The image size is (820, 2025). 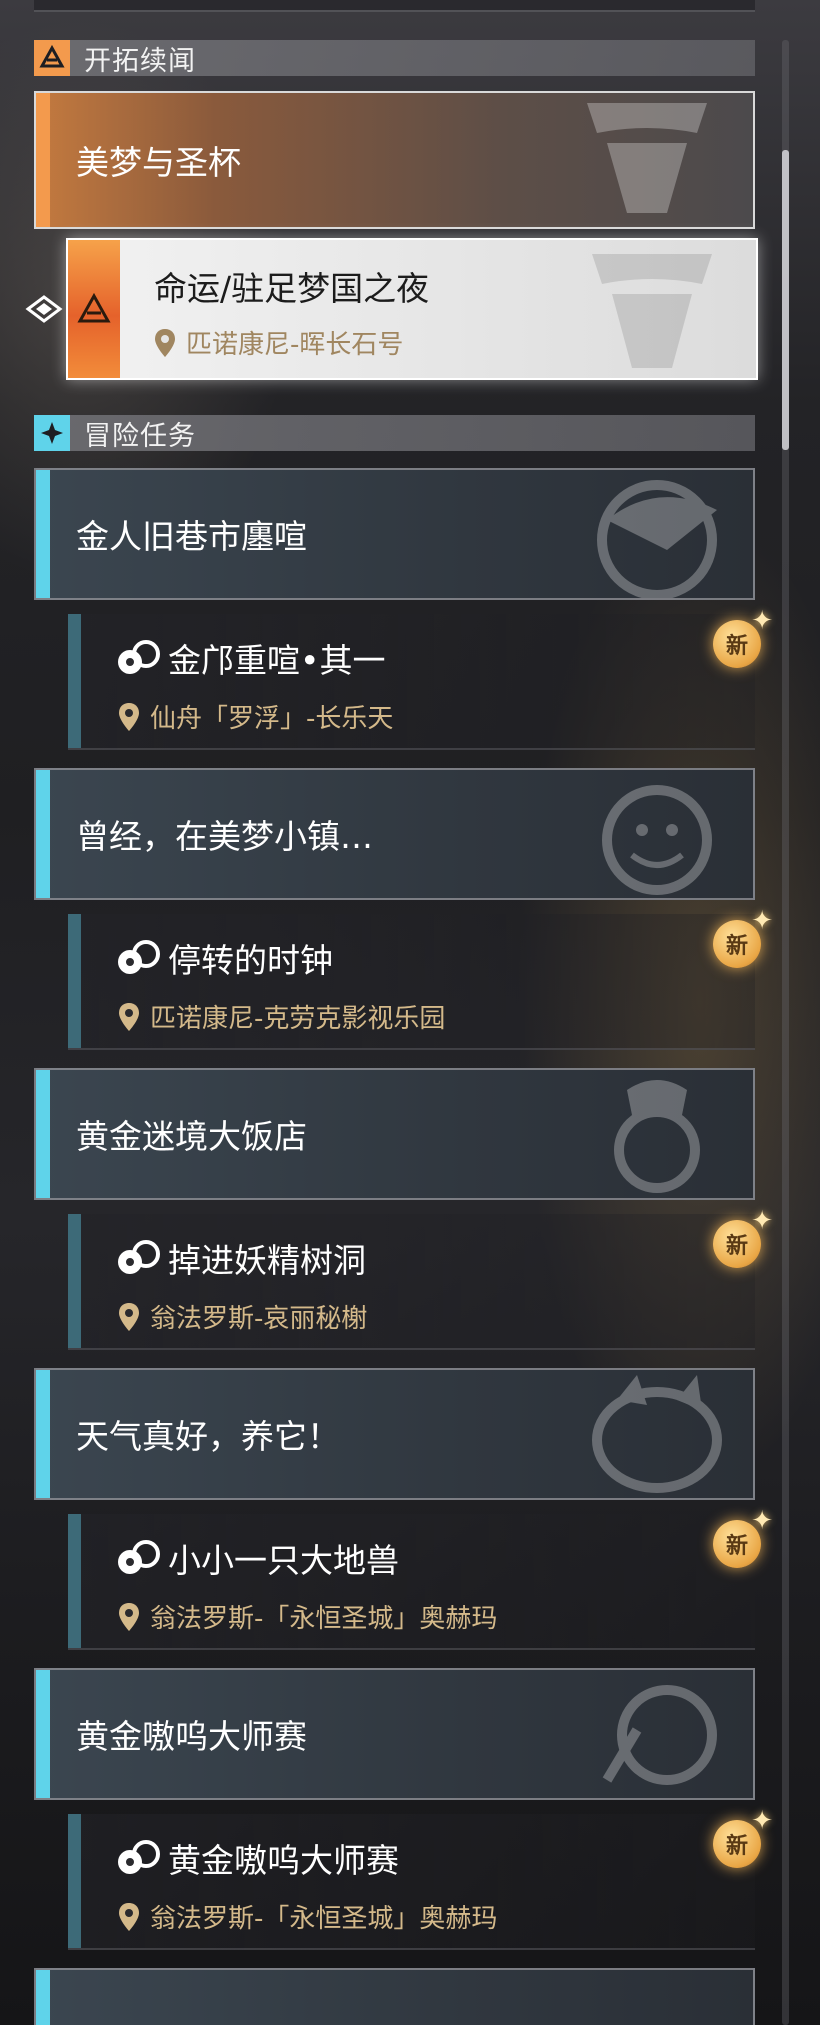 What do you see at coordinates (411, 1282) in the screenshot?
I see `quest-item: 掉进妖精树洞 翁法罗斯-哀丽秘榭` at bounding box center [411, 1282].